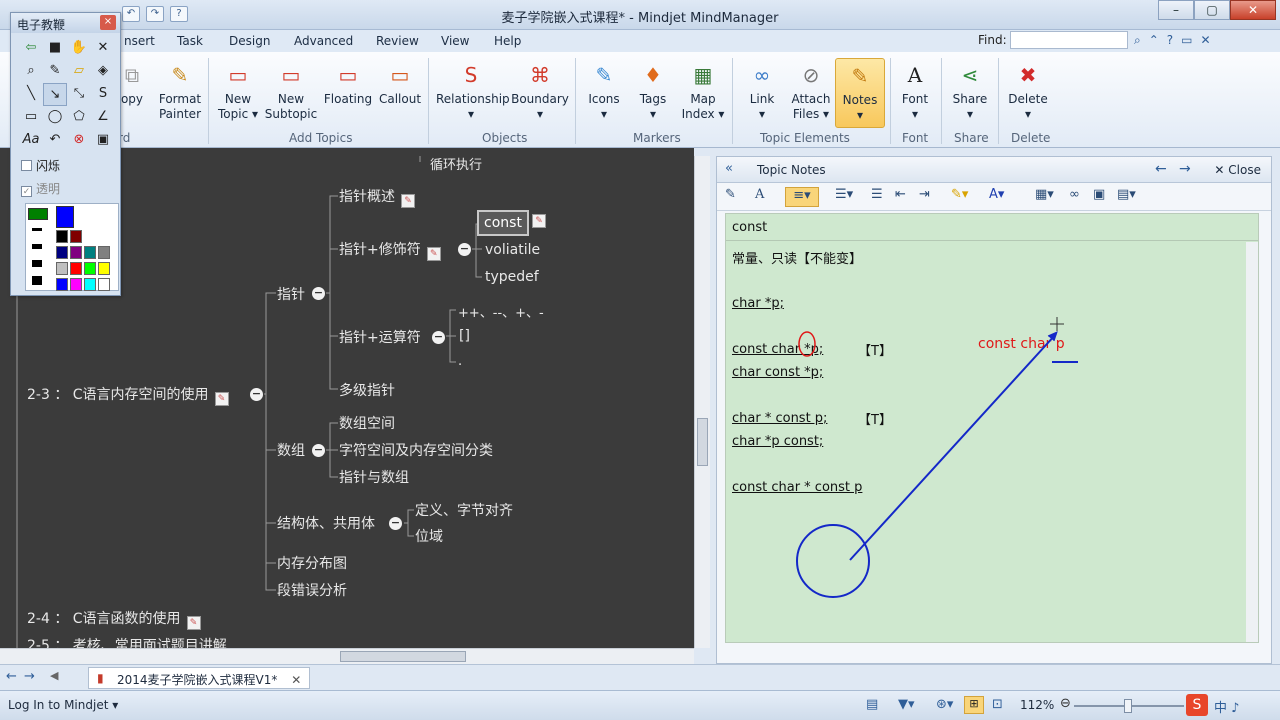 Image resolution: width=1280 pixels, height=720 pixels. I want to click on eraser-icon: ▱, so click(79, 71).